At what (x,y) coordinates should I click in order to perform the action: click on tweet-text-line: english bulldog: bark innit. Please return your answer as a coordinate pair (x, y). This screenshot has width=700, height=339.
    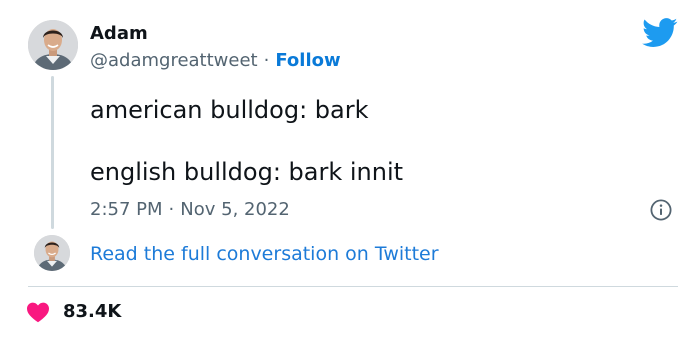
    Looking at the image, I should click on (247, 172).